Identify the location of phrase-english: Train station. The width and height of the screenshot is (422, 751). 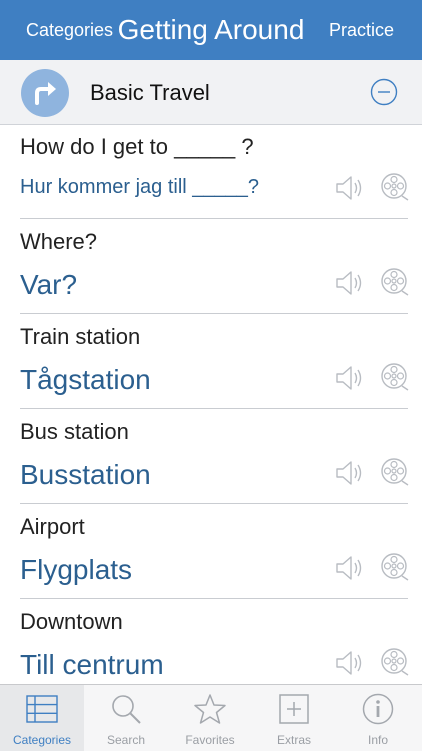
(80, 336).